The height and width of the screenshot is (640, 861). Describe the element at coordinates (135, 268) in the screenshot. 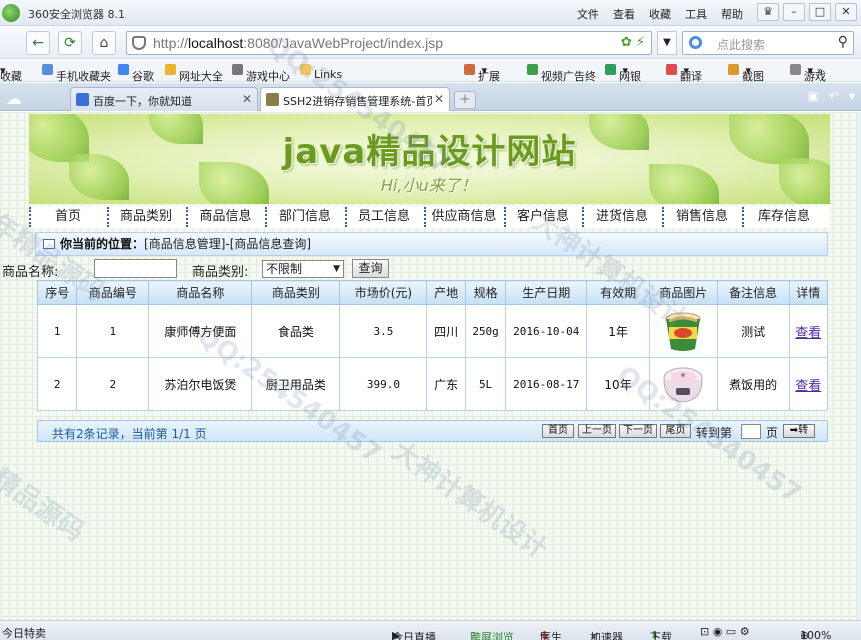

I see `product-name-input` at that location.